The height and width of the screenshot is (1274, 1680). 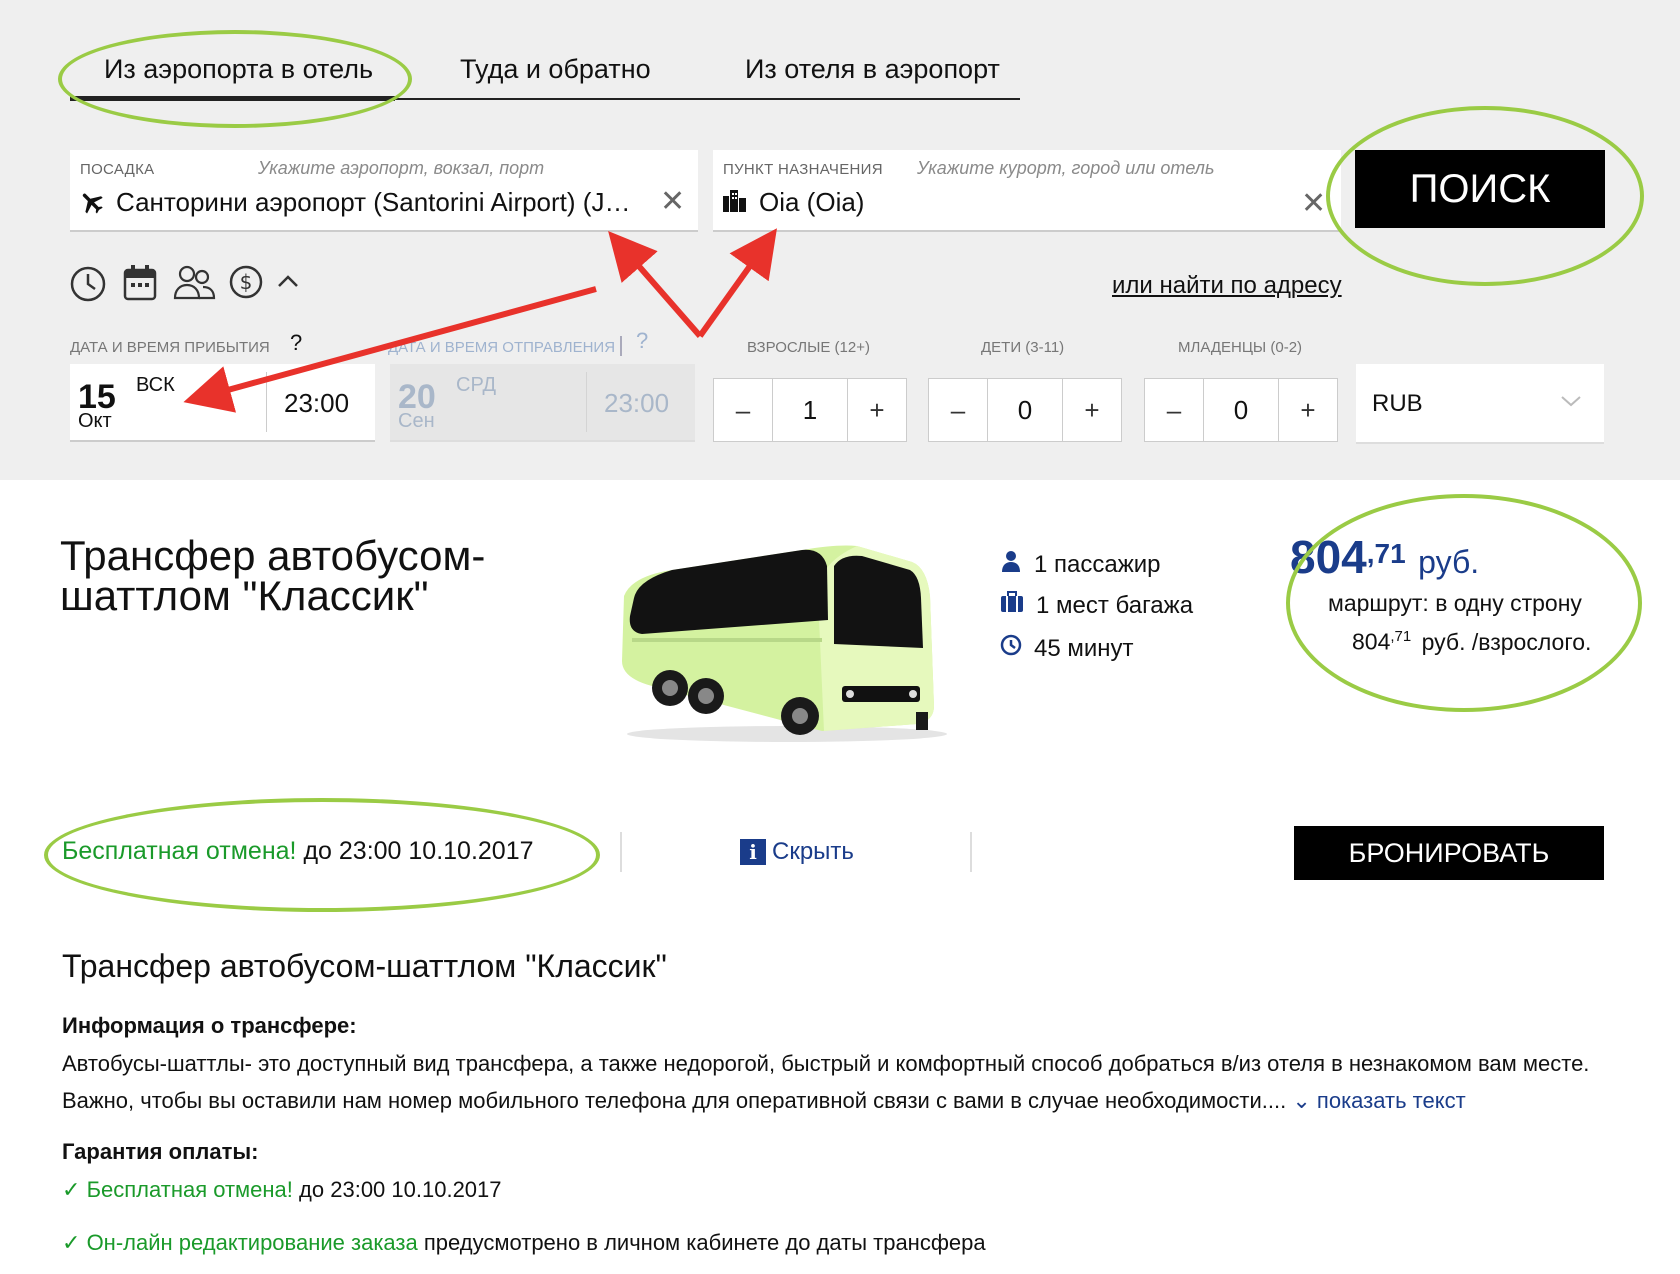 What do you see at coordinates (416, 421) in the screenshot?
I see `departure-month: Сен` at bounding box center [416, 421].